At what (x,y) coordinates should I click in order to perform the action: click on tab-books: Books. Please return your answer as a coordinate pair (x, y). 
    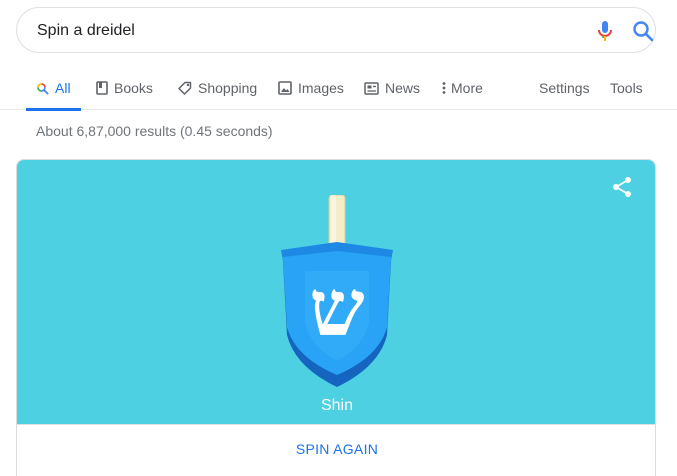
    Looking at the image, I should click on (124, 88).